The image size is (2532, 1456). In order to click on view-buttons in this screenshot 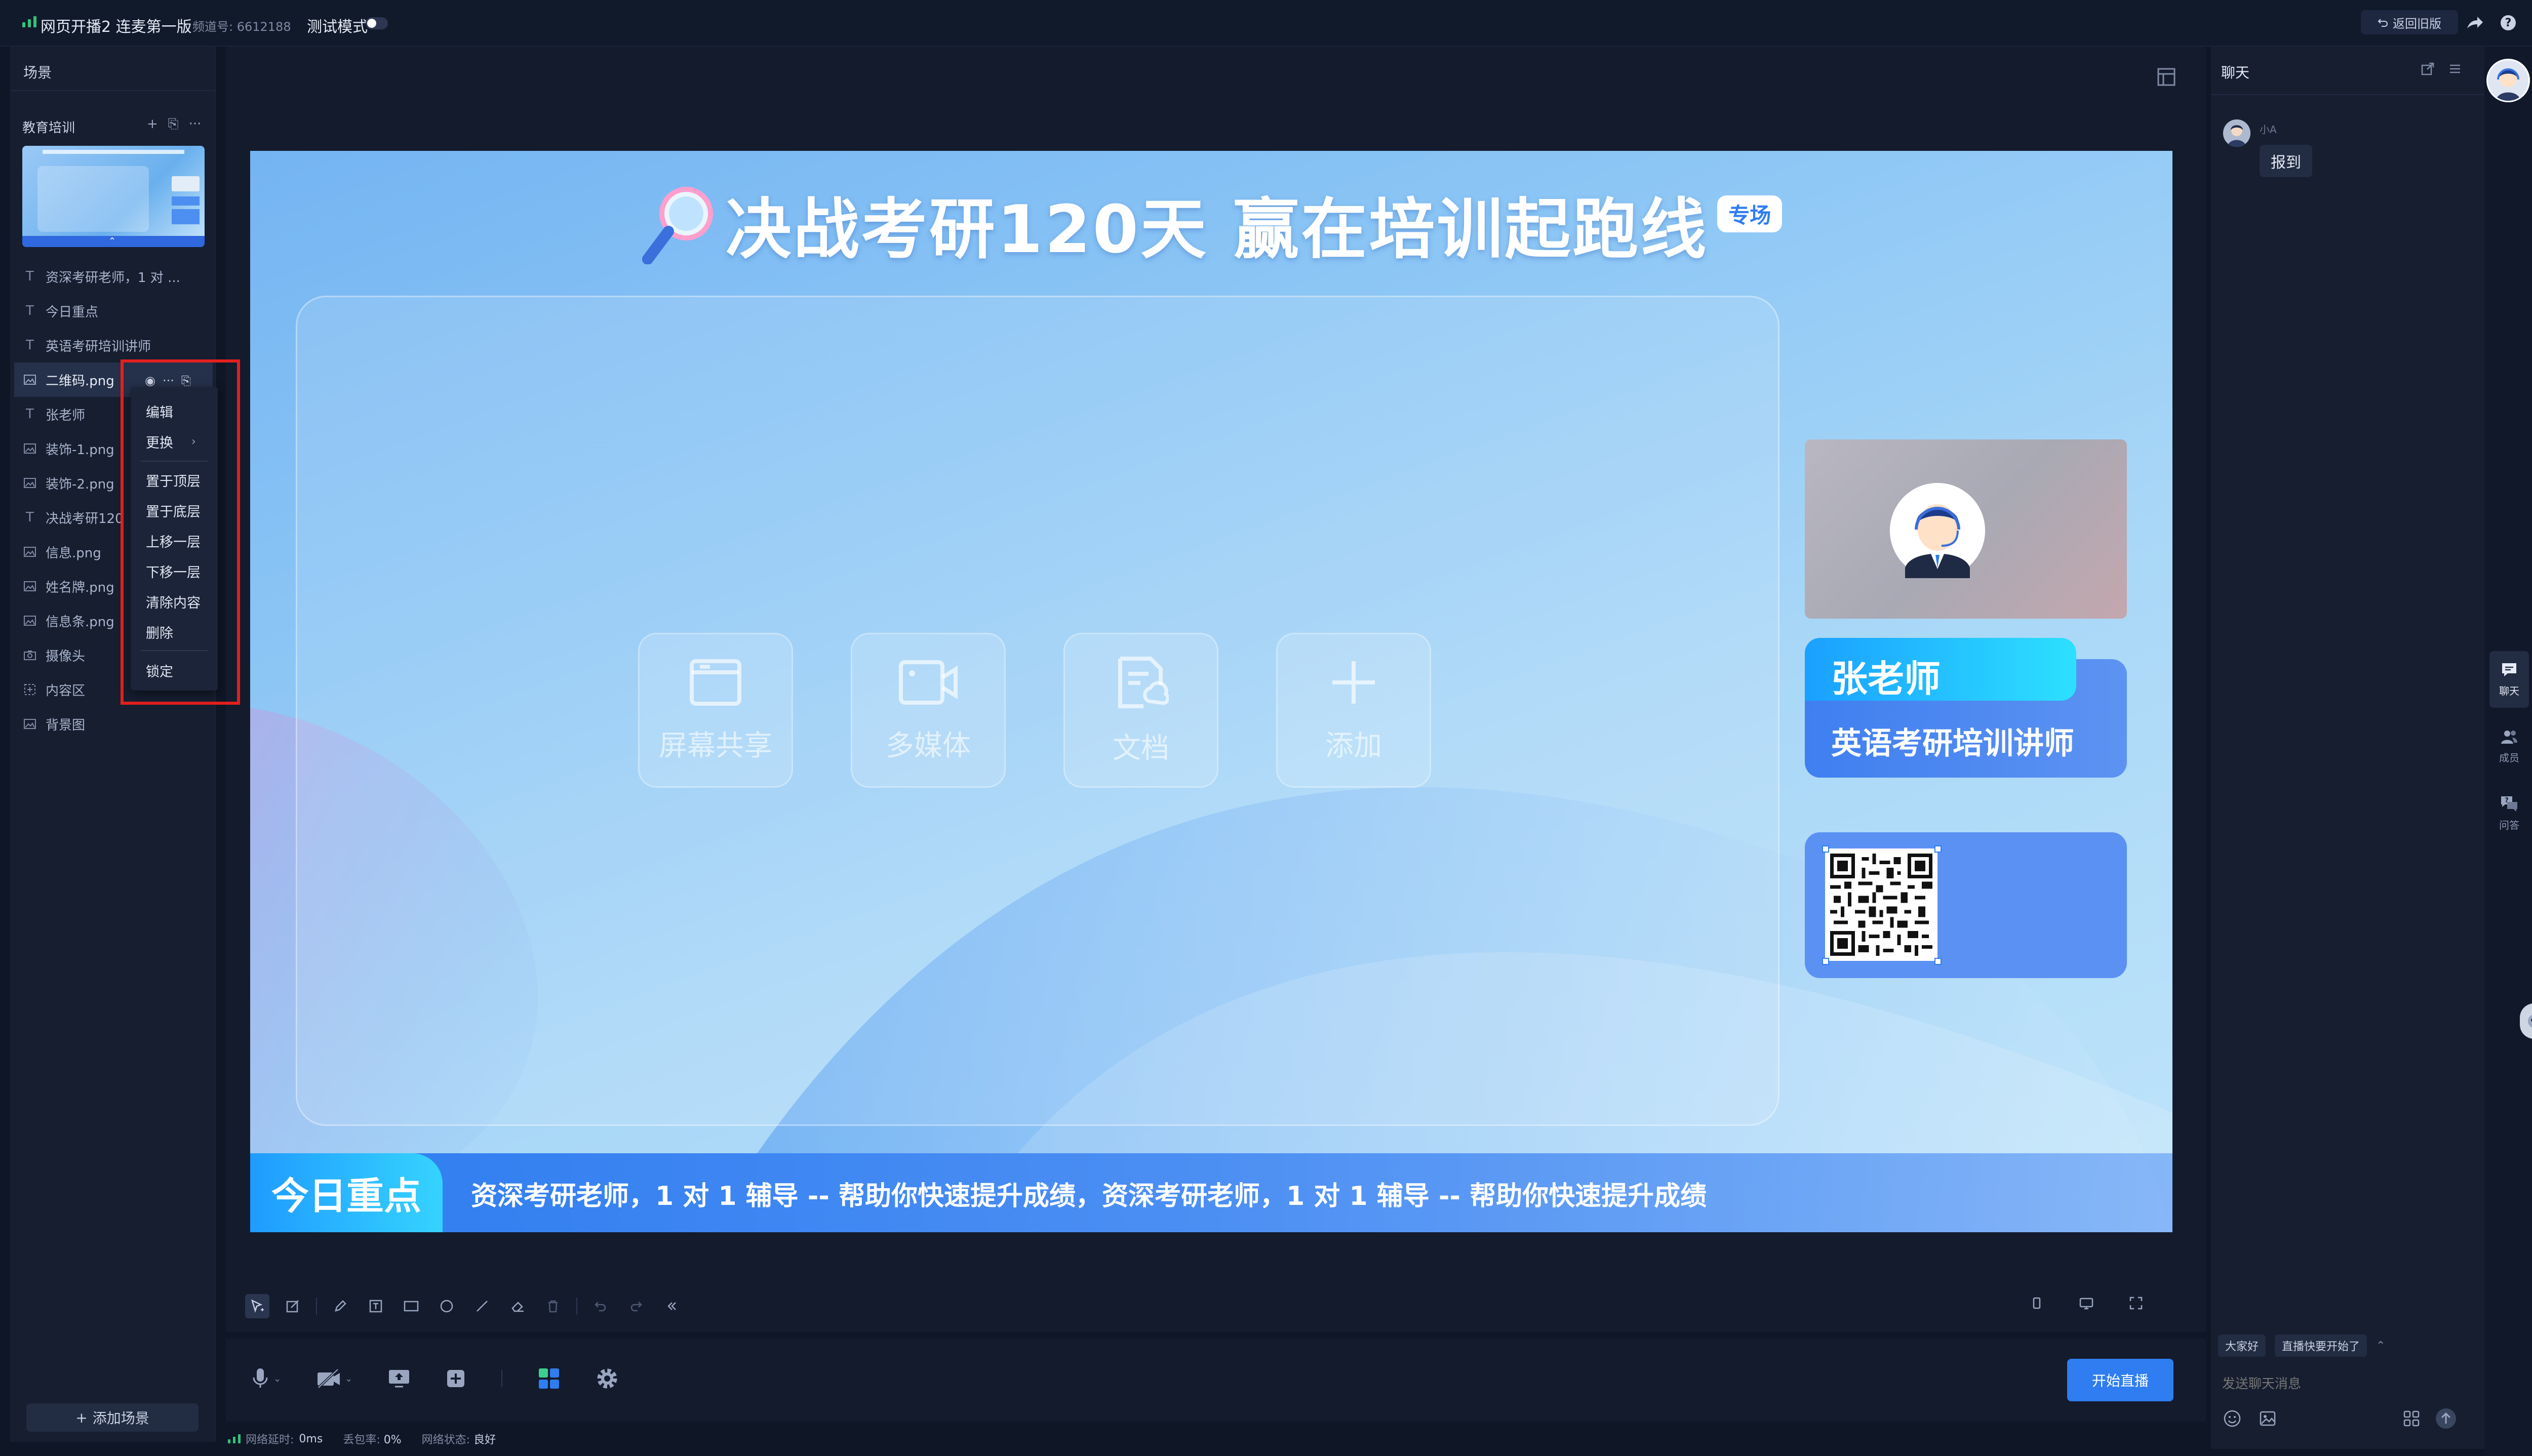, I will do `click(2086, 1303)`.